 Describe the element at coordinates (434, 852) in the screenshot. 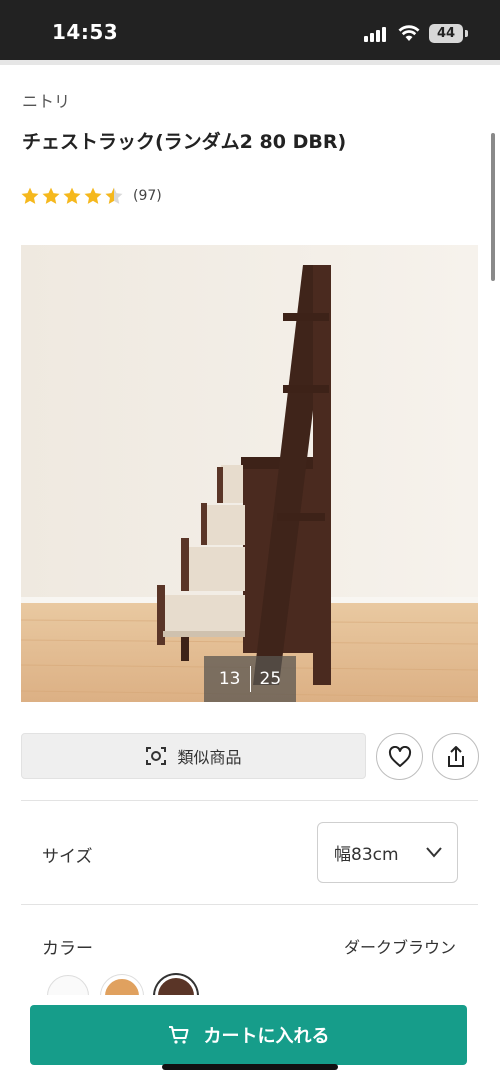

I see `chevron-down-icon` at that location.